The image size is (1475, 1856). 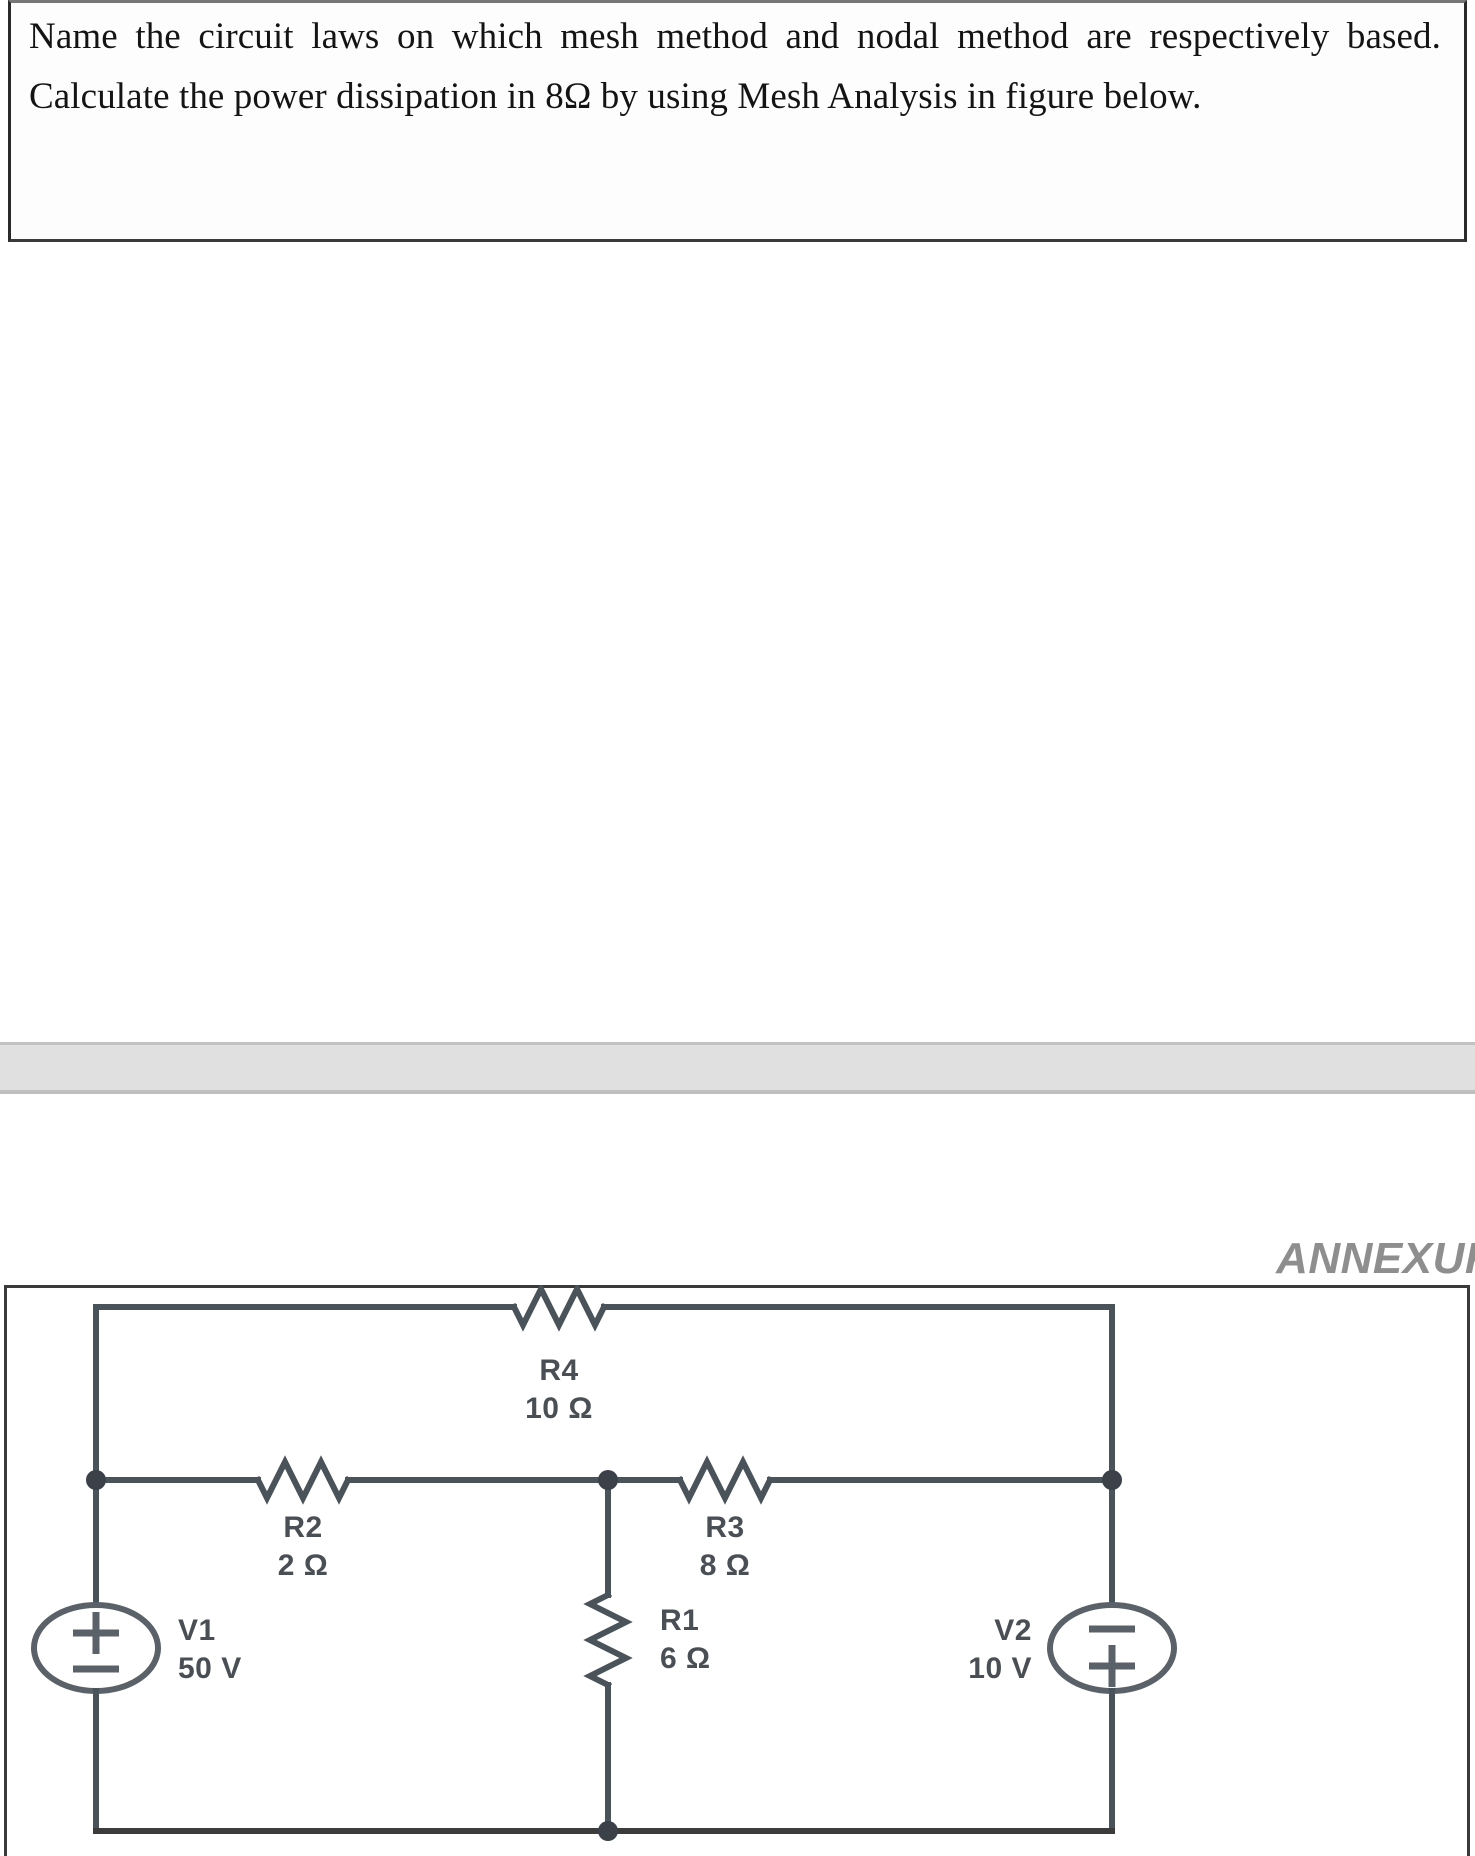 I want to click on resistor-r2-value: 2 Ω, so click(x=303, y=1565).